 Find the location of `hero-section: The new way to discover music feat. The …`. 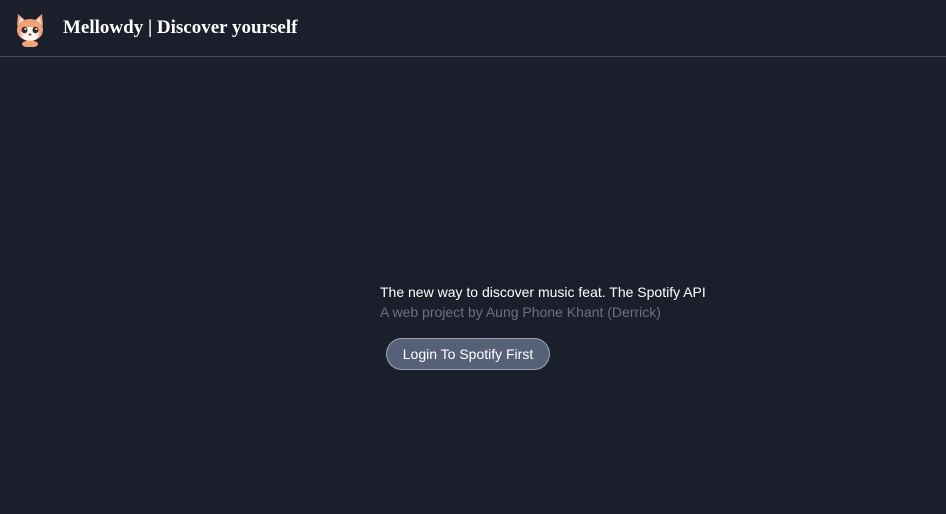

hero-section: The new way to discover music feat. The … is located at coordinates (580, 302).